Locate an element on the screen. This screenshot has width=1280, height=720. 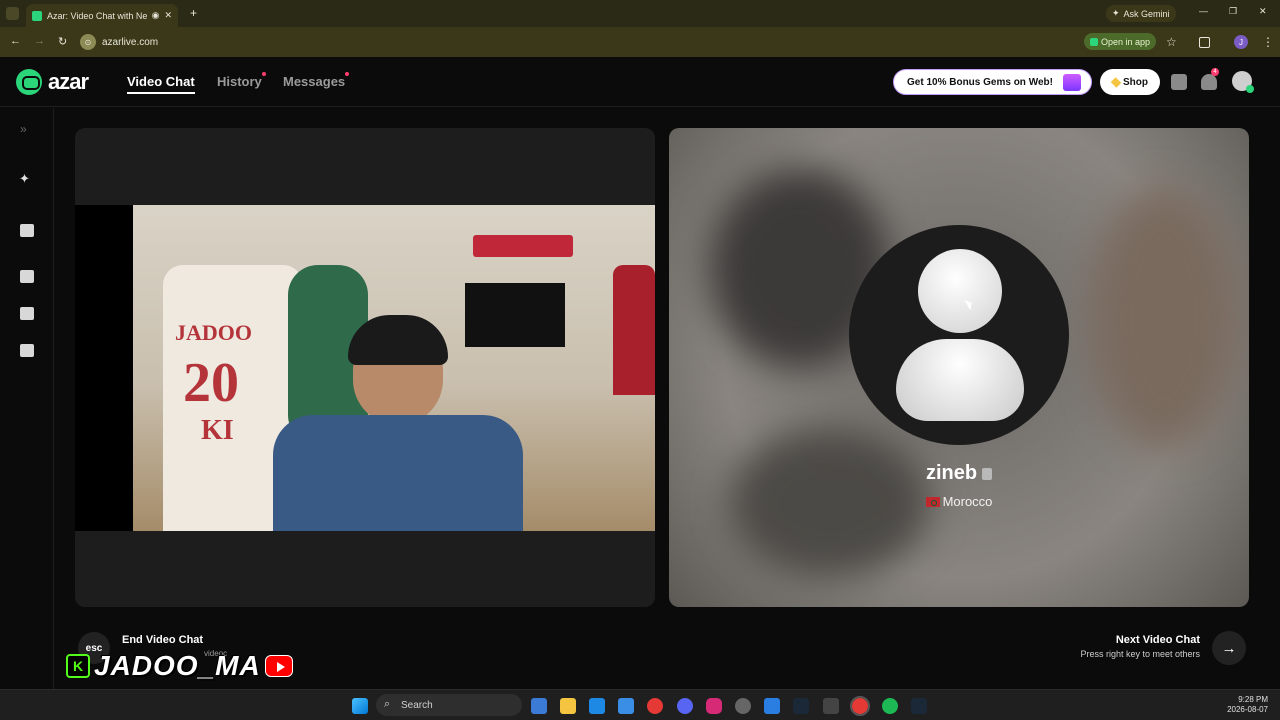
store-icon is located at coordinates (626, 706).